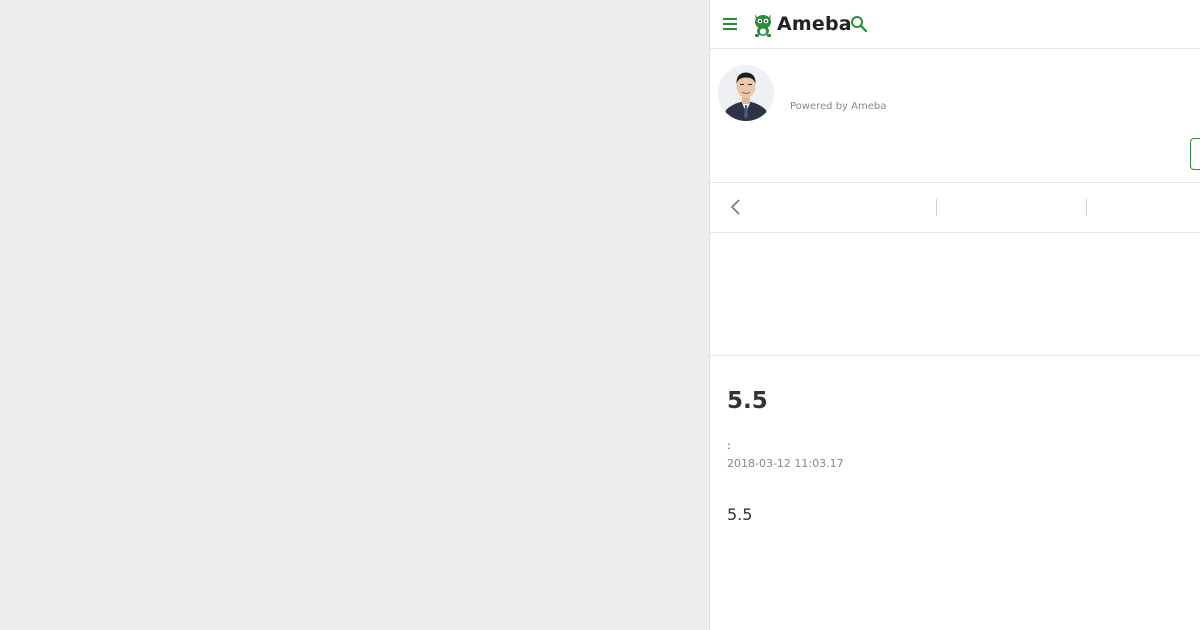 This screenshot has height=630, width=1200. I want to click on powered-by: Powered by Ameba, so click(838, 106).